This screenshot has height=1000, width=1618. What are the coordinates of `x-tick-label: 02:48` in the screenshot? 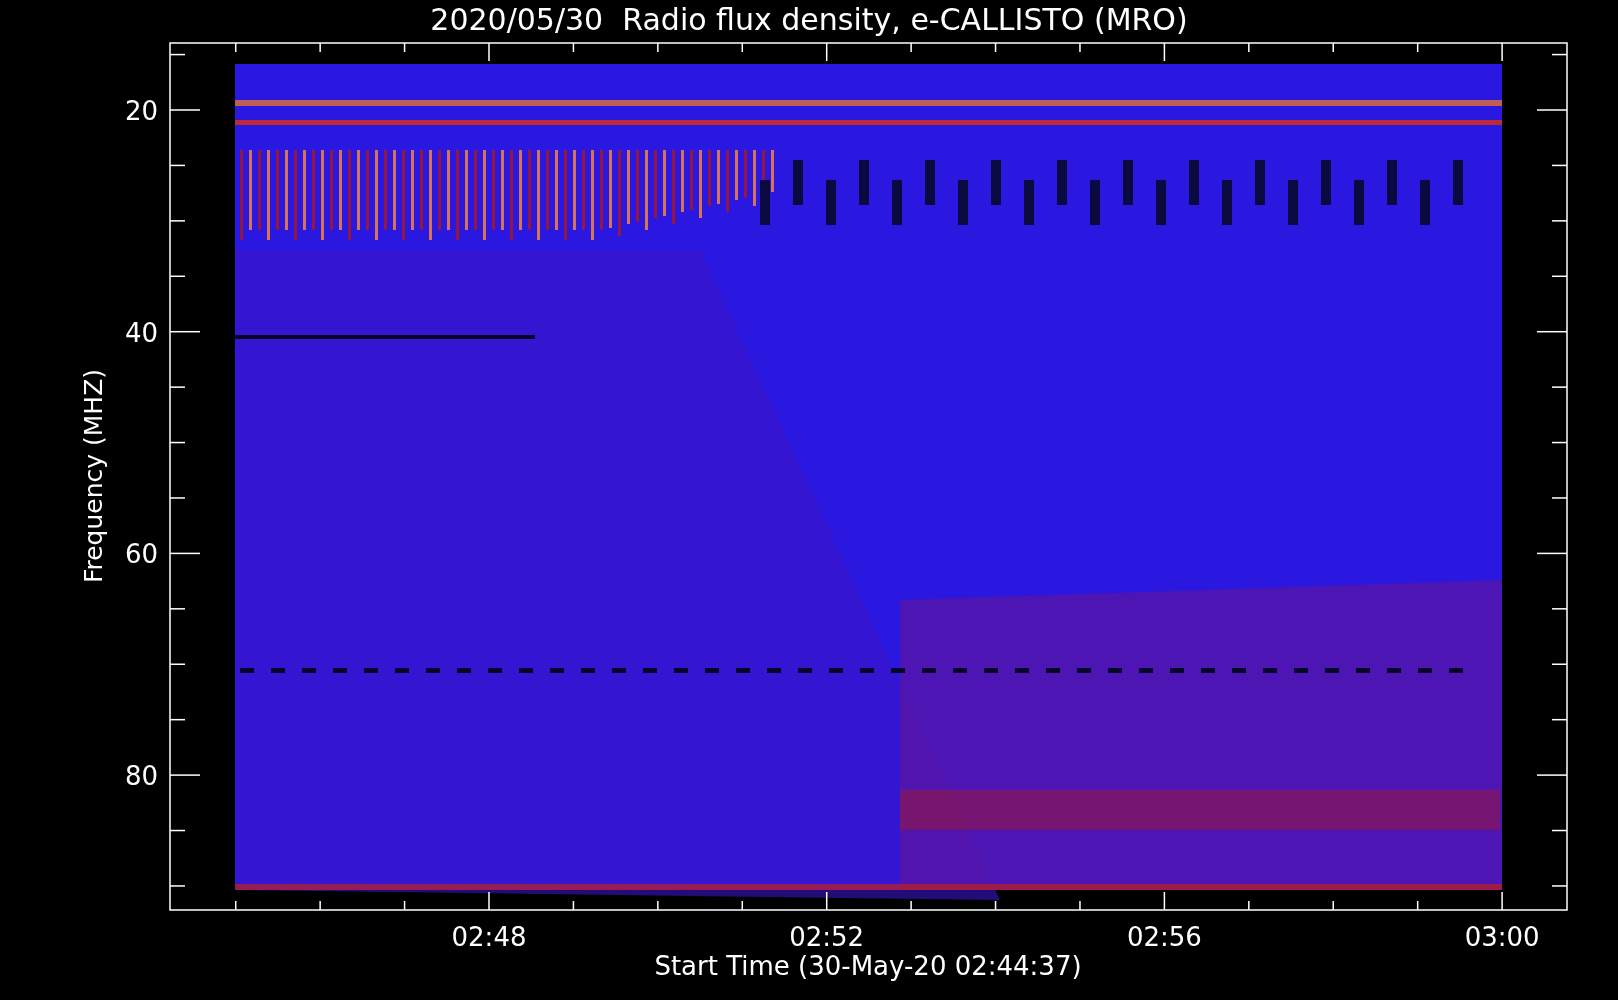 It's located at (489, 937).